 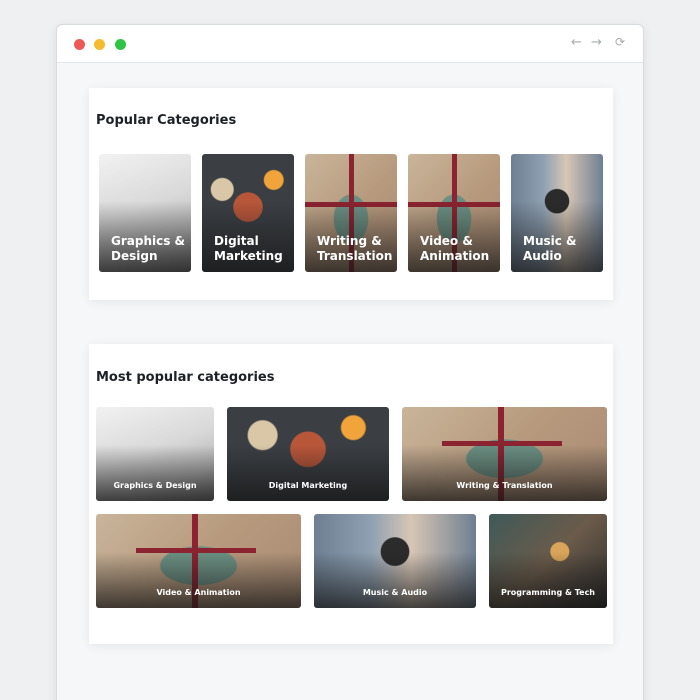 What do you see at coordinates (350, 44) in the screenshot?
I see `browser-titlebar: ← → ⟳` at bounding box center [350, 44].